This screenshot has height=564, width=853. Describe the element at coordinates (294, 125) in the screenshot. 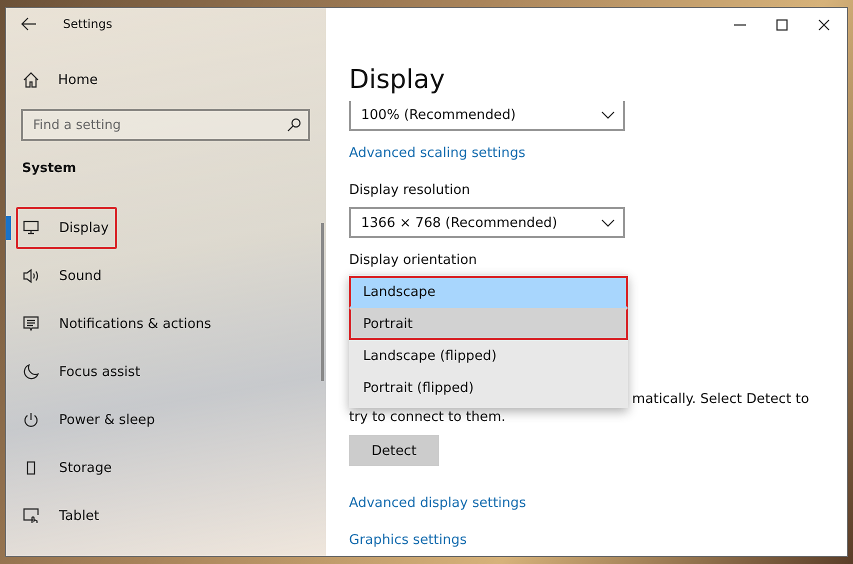

I see `search-icon` at that location.